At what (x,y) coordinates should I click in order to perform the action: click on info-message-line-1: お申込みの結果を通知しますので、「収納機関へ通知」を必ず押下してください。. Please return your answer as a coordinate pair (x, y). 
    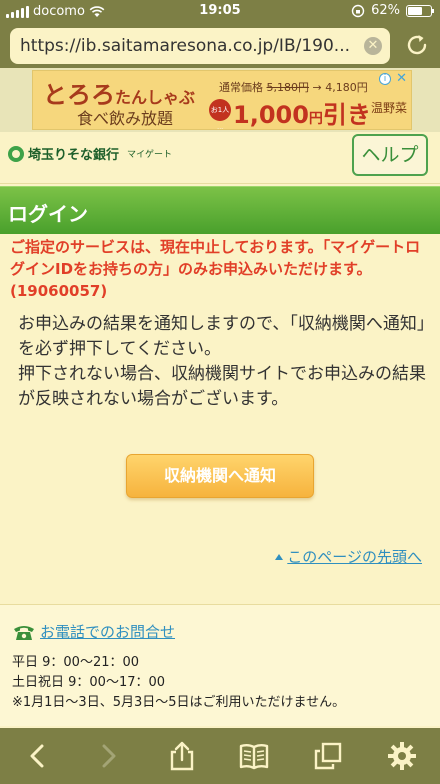
    Looking at the image, I should click on (222, 336).